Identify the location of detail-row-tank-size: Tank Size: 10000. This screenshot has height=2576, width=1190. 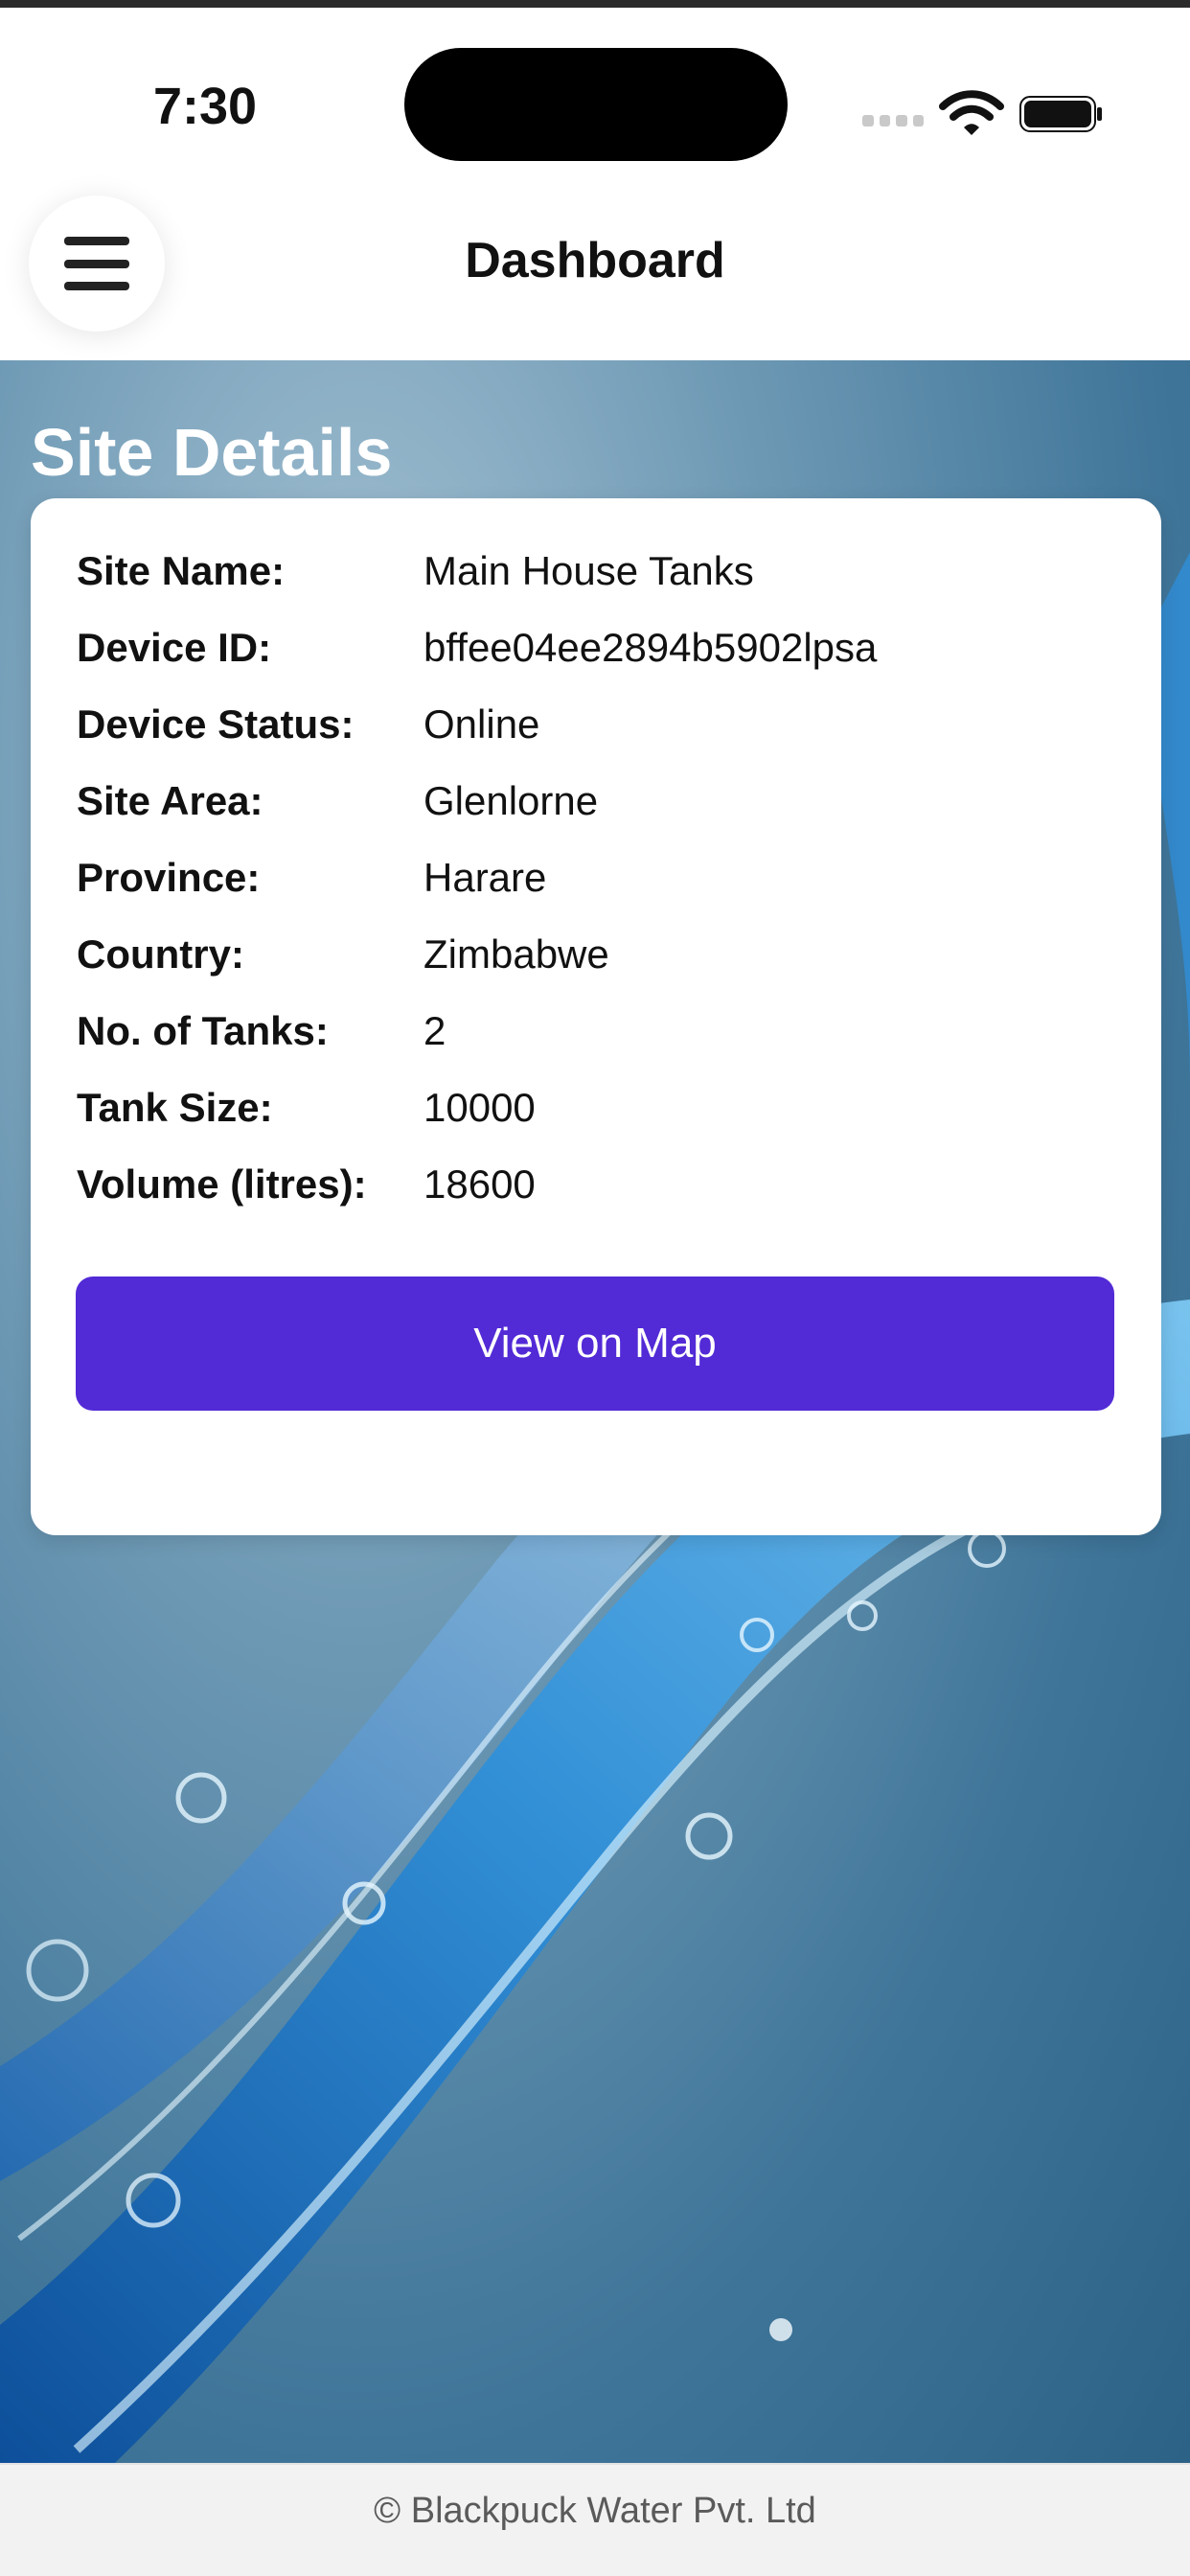
(604, 1108).